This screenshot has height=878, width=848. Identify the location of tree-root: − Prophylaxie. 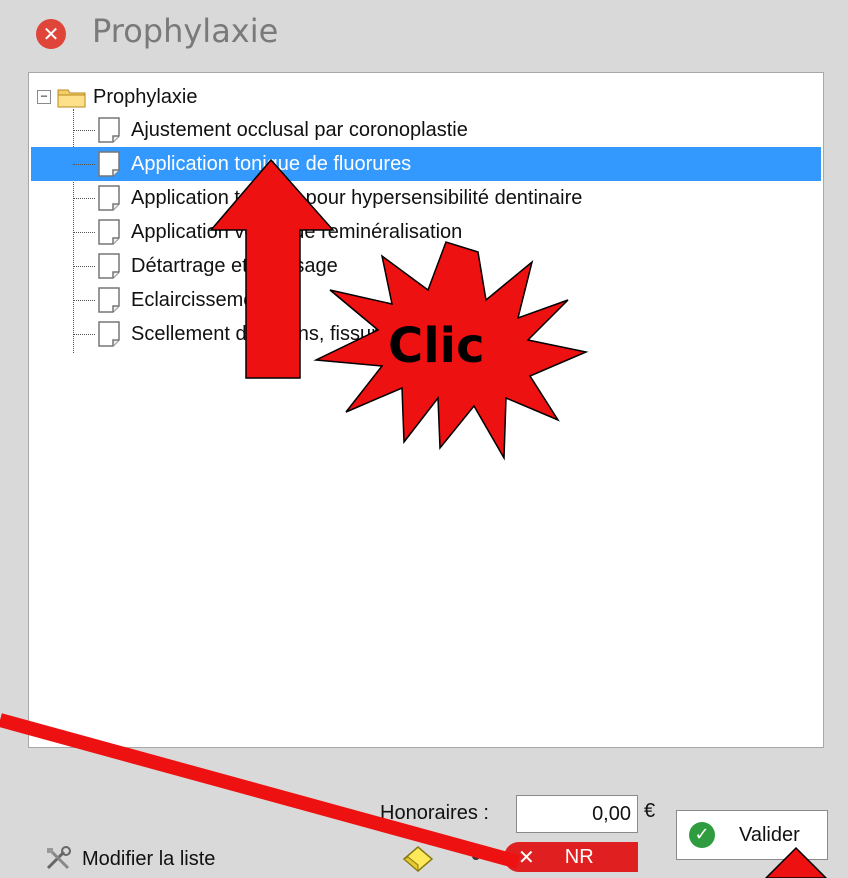
(117, 97).